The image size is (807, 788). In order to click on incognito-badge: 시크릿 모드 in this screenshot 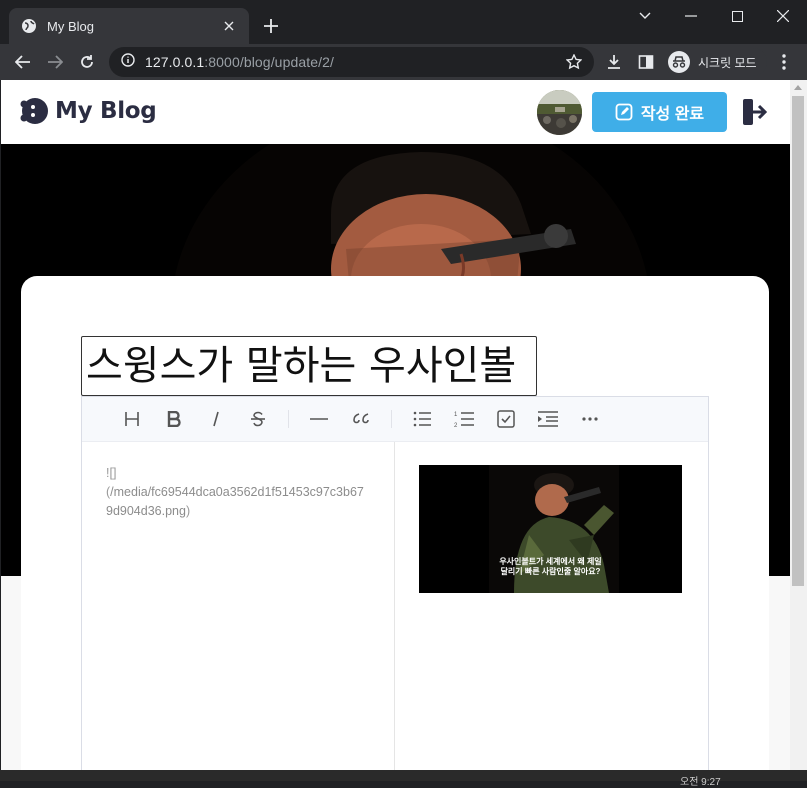, I will do `click(715, 62)`.